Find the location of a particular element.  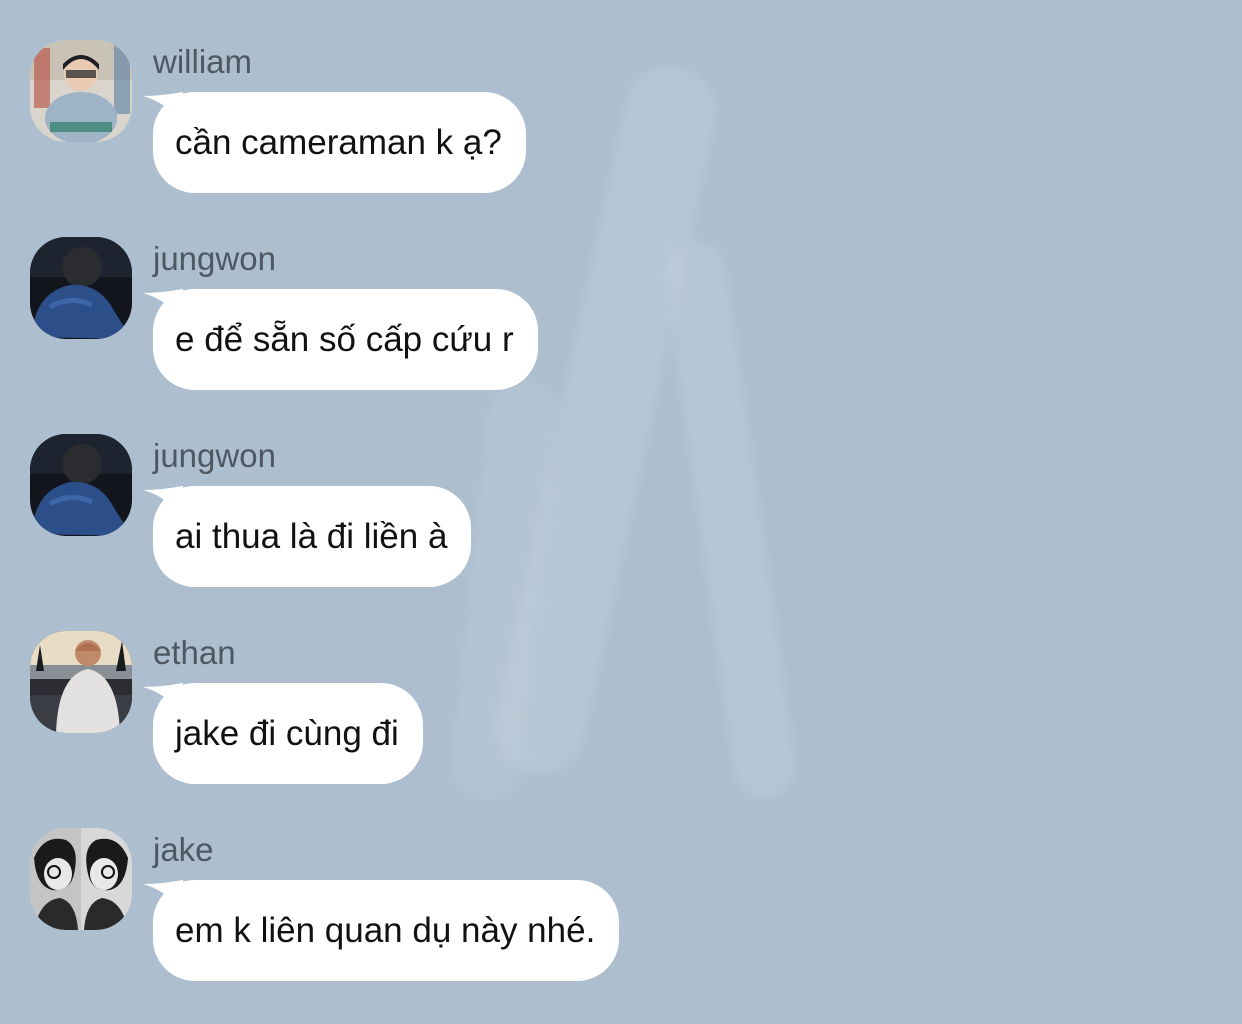

chat-message: jungwon ai thua là đi liền à is located at coordinates (380, 514).